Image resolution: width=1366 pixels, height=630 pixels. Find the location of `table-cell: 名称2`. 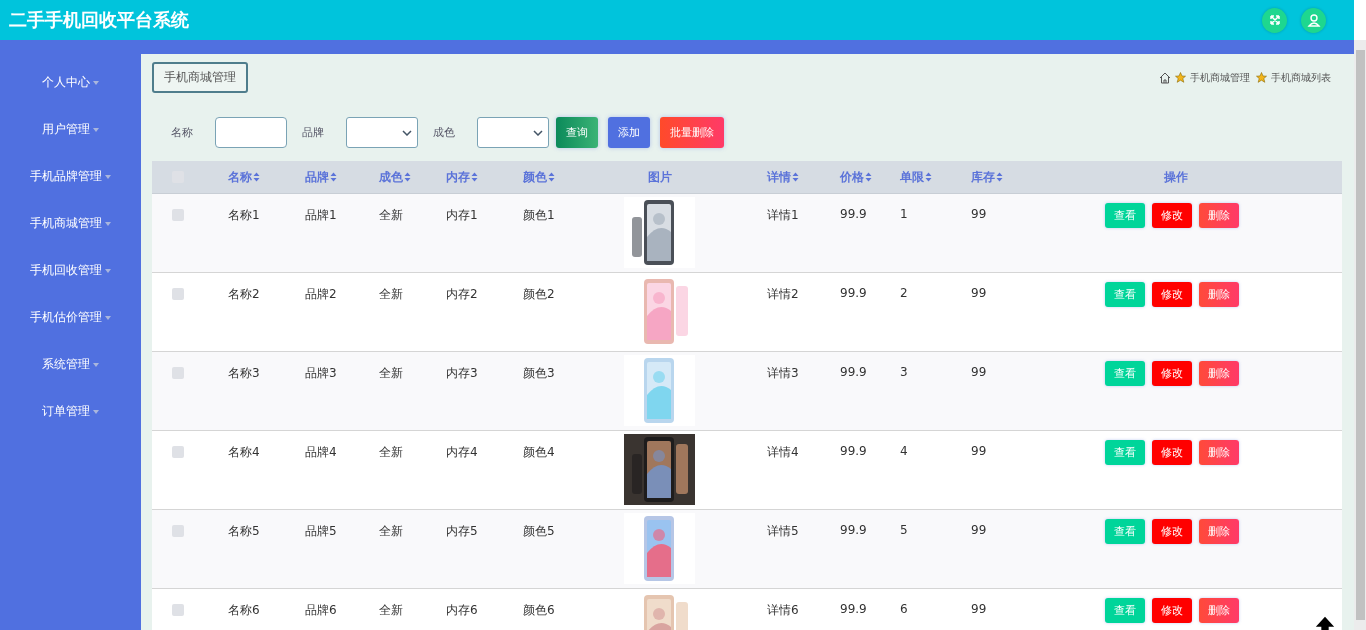

table-cell: 名称2 is located at coordinates (244, 294).